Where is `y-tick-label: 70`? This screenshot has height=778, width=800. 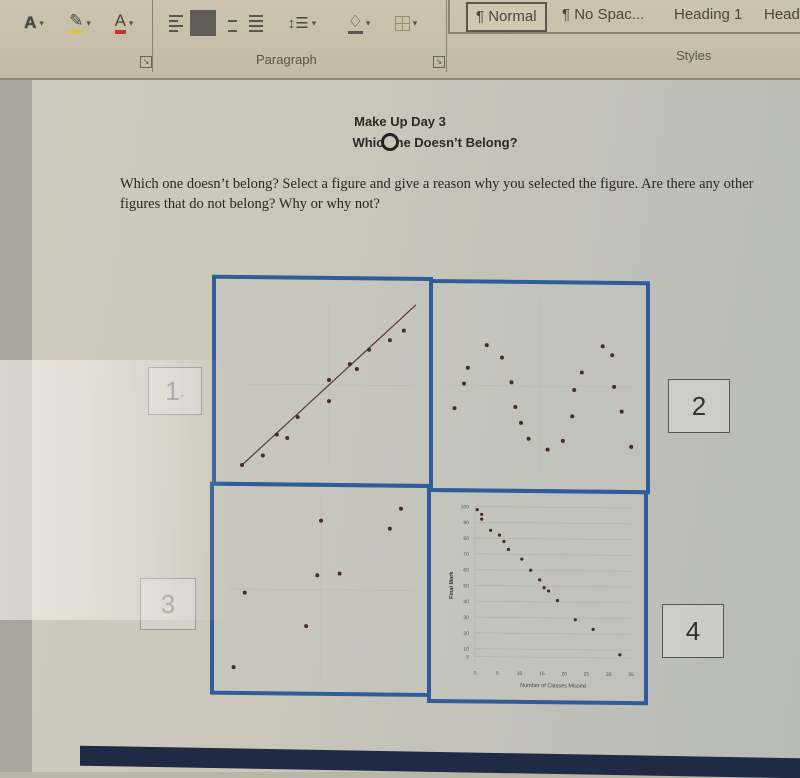 y-tick-label: 70 is located at coordinates (466, 555).